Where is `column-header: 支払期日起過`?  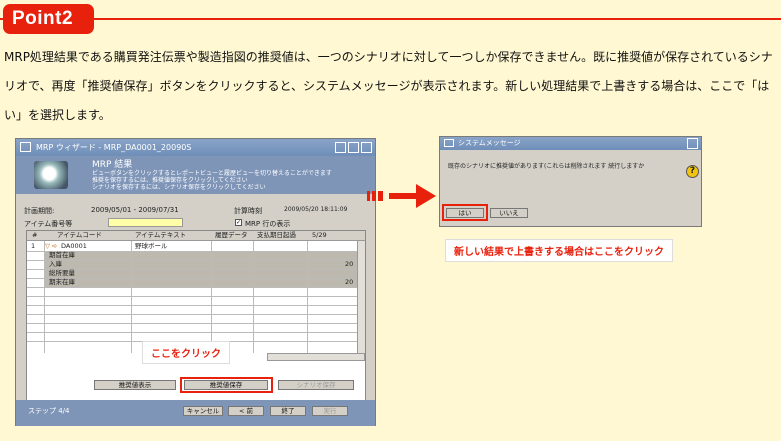 column-header: 支払期日起過 is located at coordinates (276, 235).